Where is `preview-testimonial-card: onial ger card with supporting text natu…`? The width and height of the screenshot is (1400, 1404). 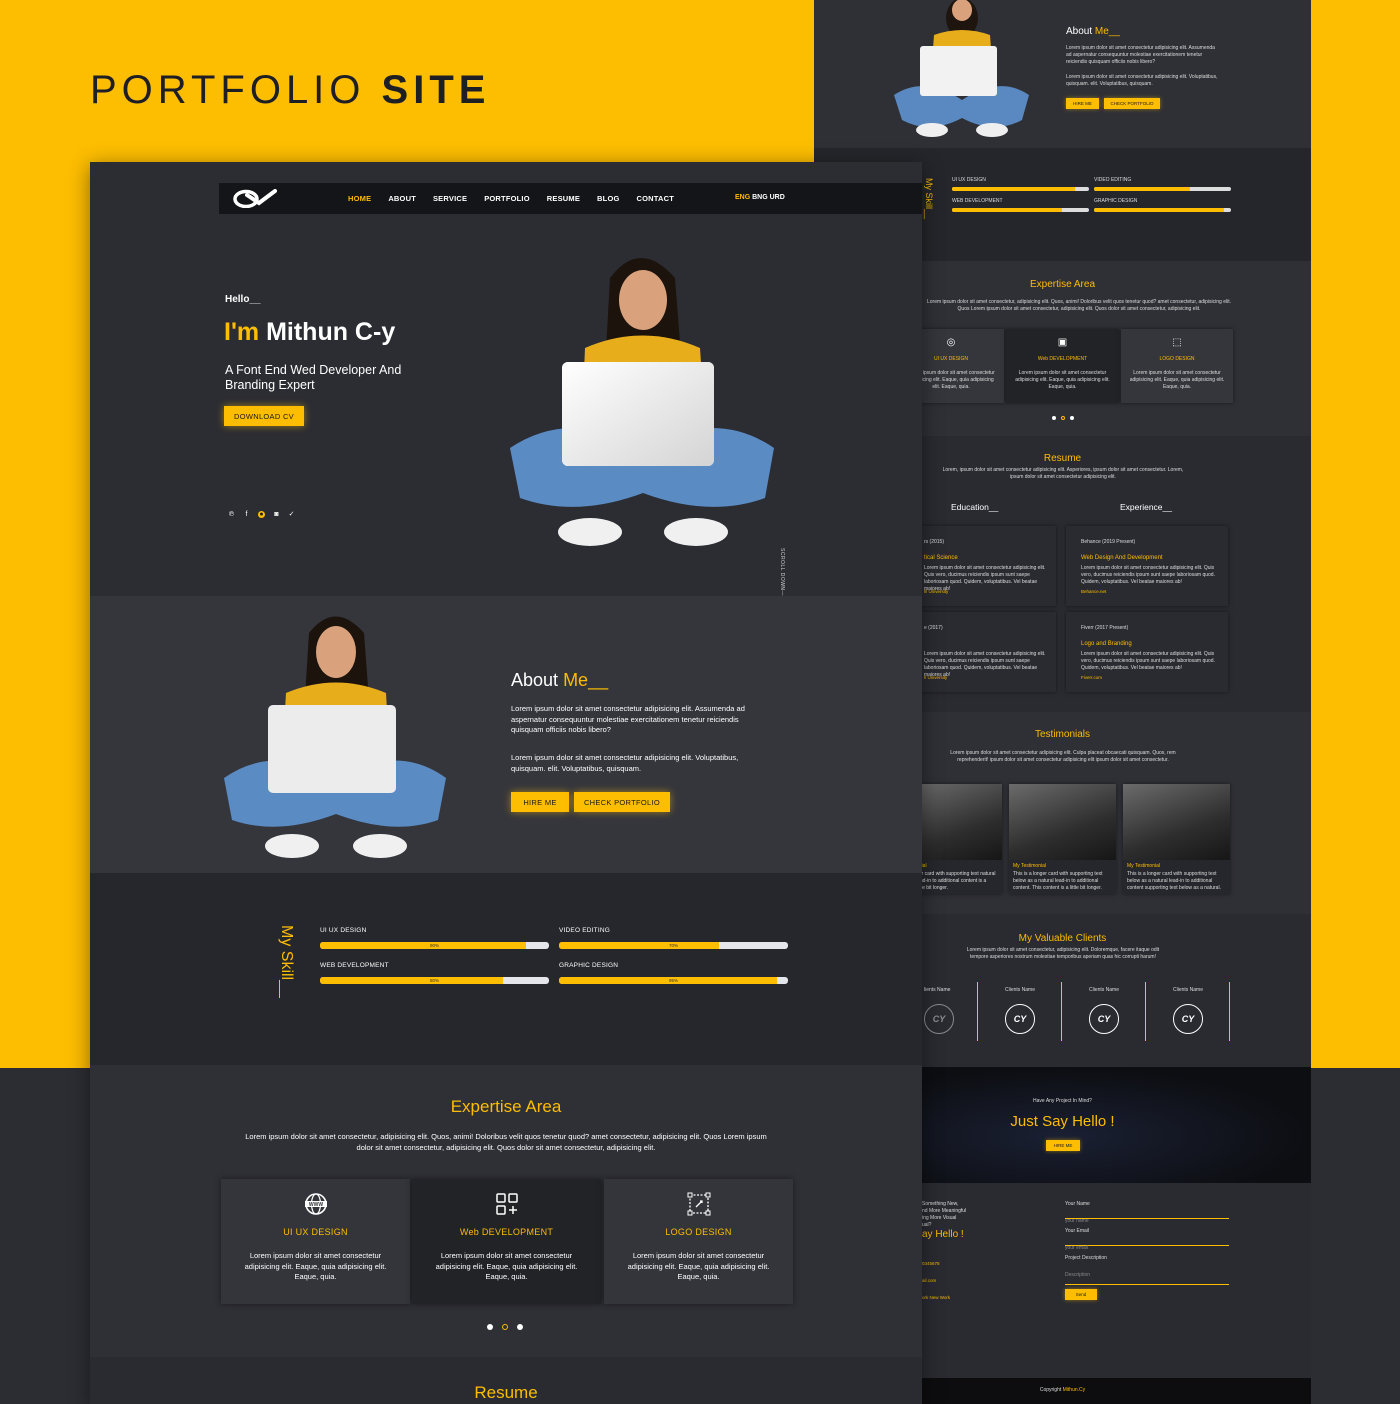 preview-testimonial-card: onial ger card with supporting text natu… is located at coordinates (958, 839).